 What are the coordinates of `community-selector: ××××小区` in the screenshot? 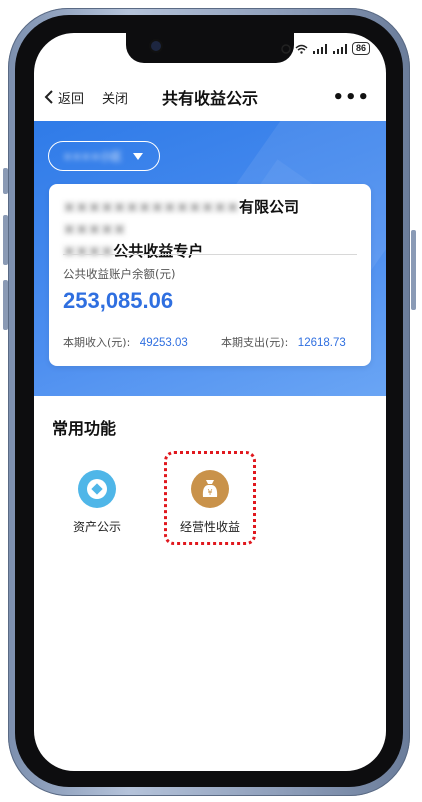 It's located at (104, 156).